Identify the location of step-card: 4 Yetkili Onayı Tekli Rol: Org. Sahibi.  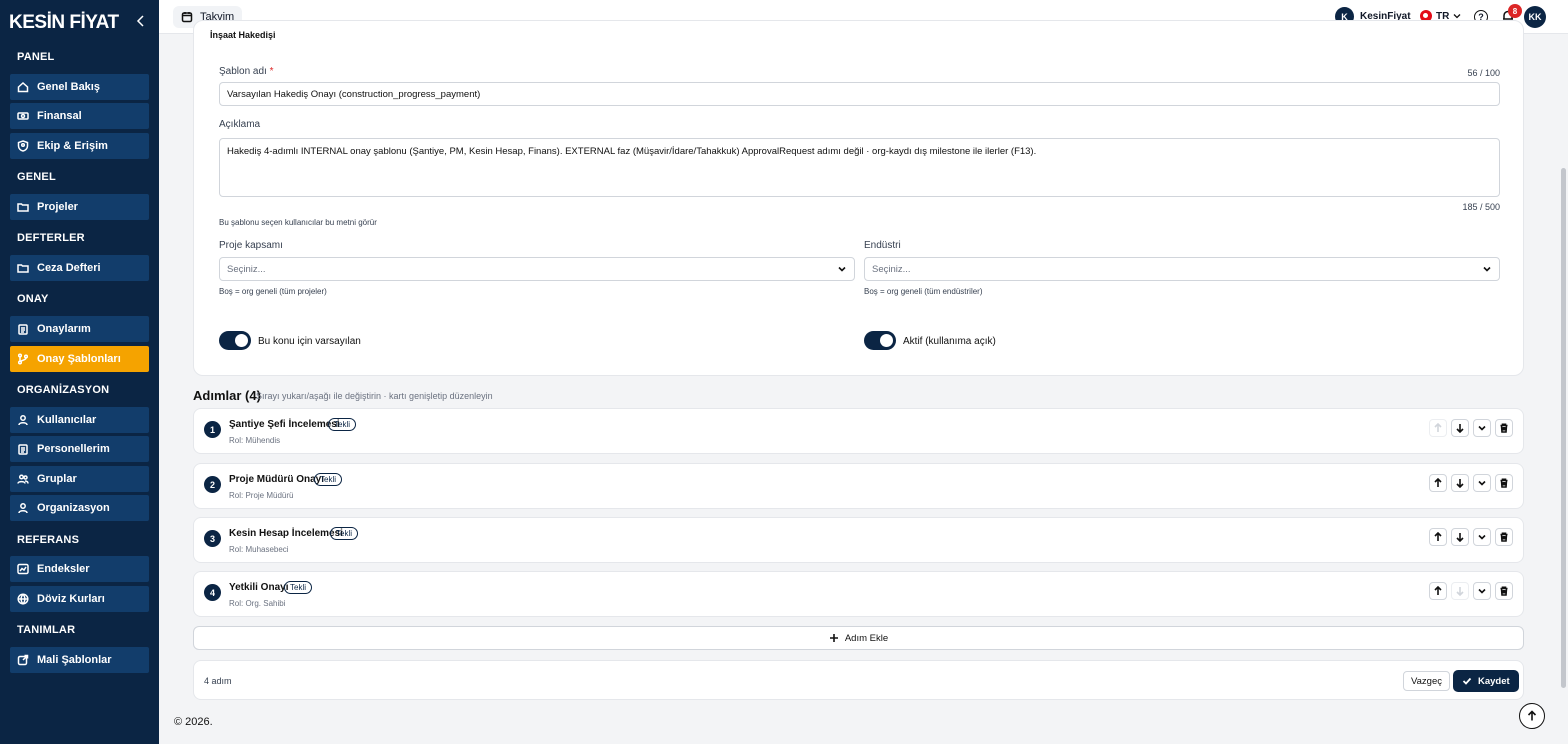
(858, 594).